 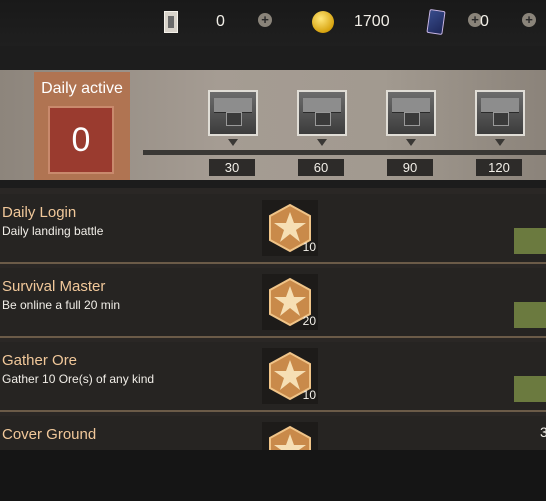 I want to click on task-title: Survival Master, so click(x=54, y=286).